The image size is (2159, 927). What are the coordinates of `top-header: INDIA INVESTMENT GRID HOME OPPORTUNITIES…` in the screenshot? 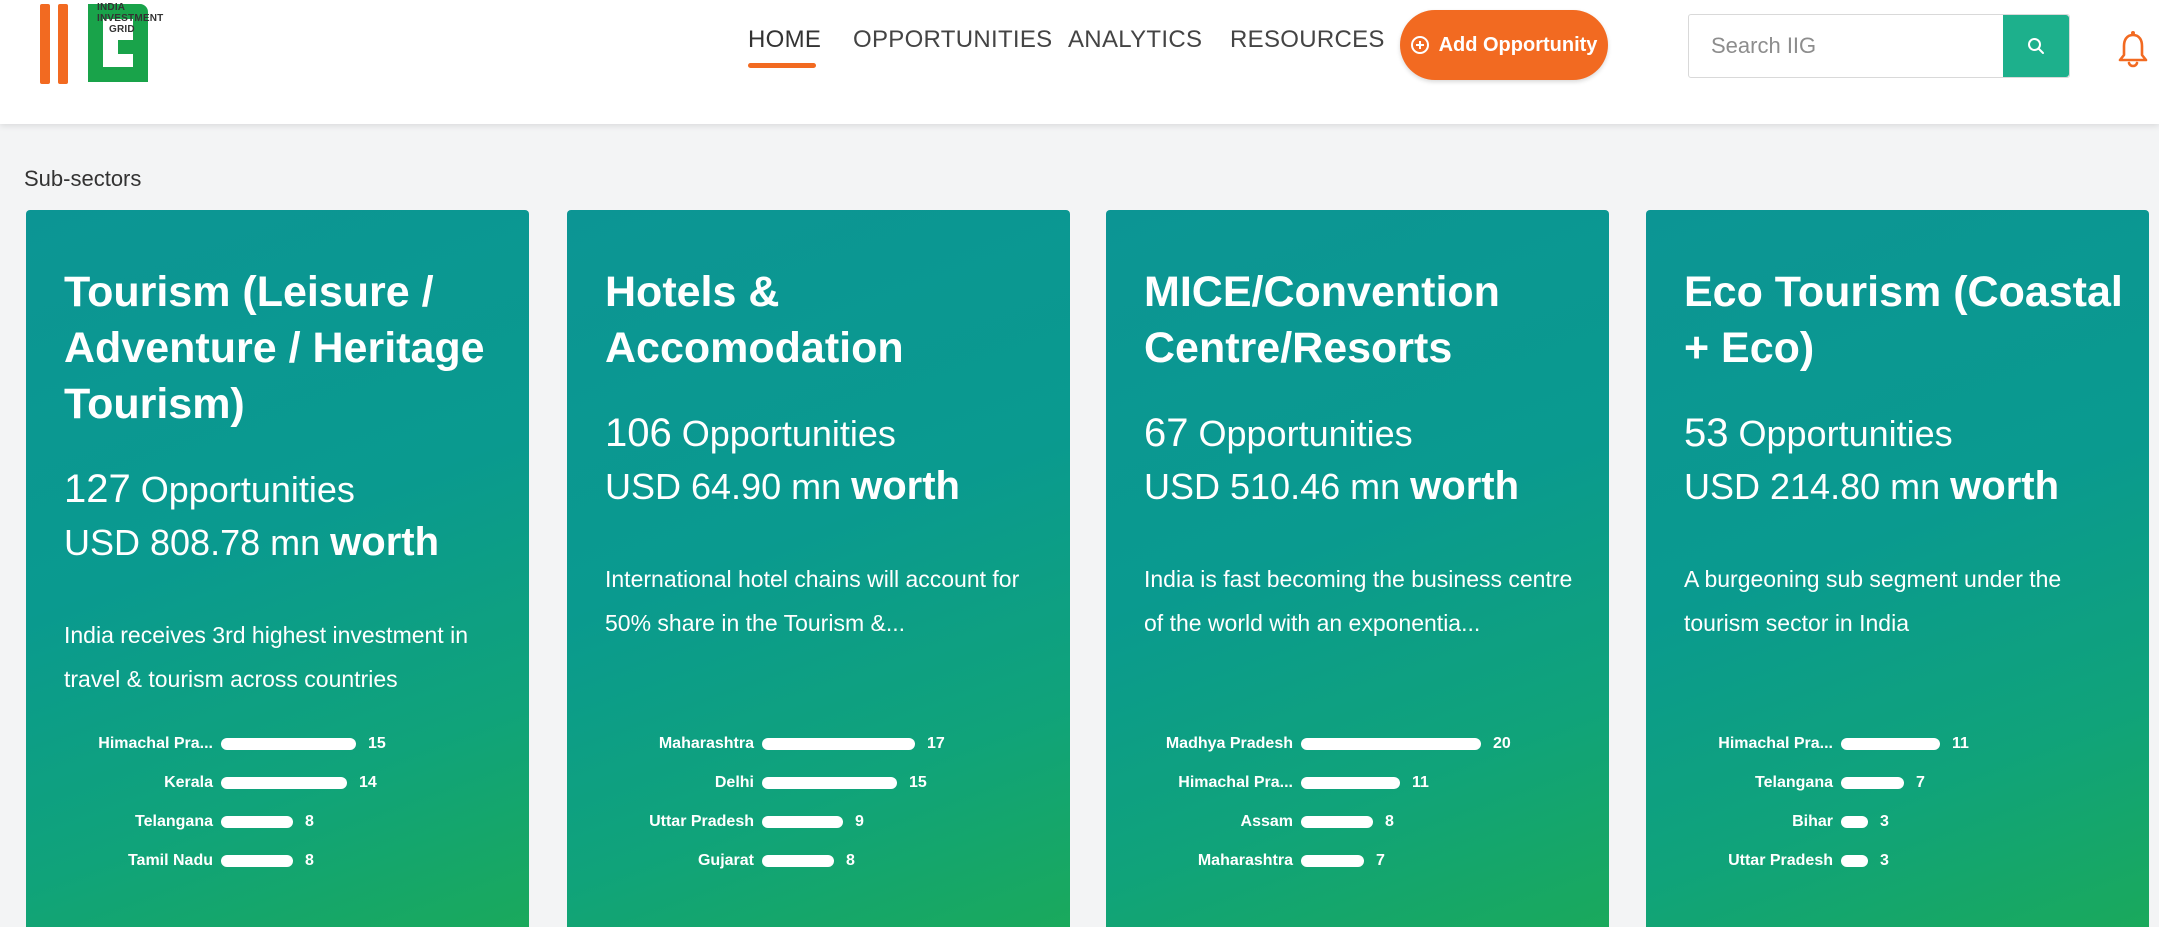 It's located at (1079, 62).